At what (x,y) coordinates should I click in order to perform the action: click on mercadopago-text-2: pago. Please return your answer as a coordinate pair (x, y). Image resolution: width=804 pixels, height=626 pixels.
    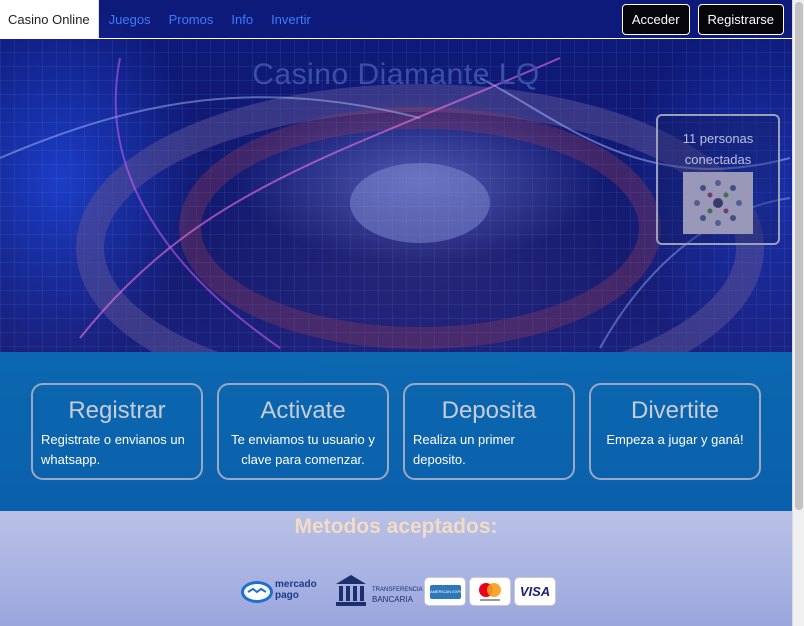
    Looking at the image, I should click on (287, 595).